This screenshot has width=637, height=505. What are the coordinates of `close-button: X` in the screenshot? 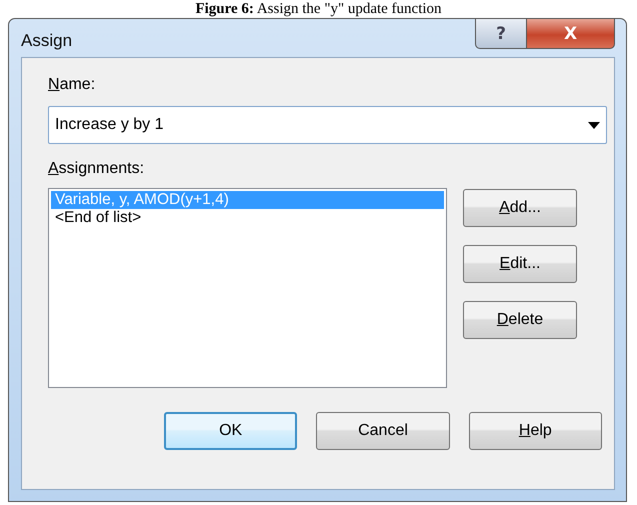 It's located at (571, 34).